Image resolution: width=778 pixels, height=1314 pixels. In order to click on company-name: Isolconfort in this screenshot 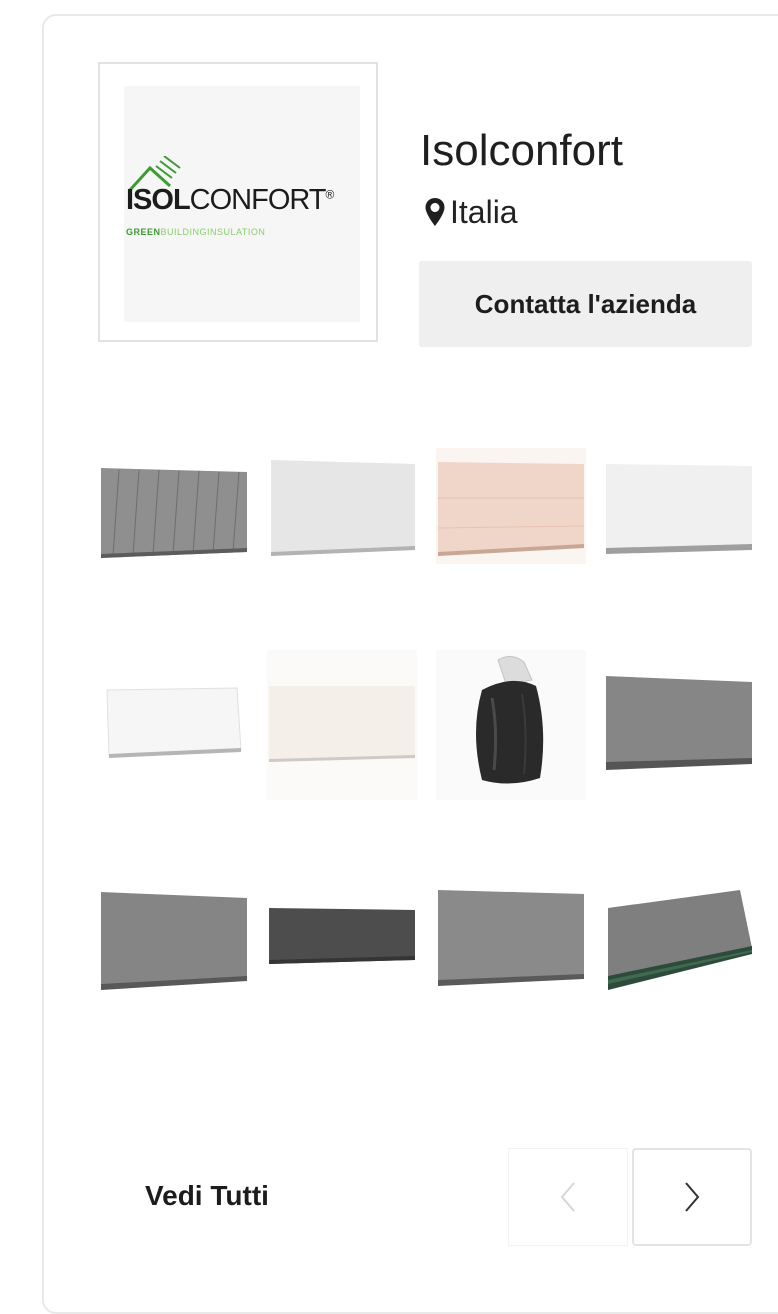, I will do `click(521, 151)`.